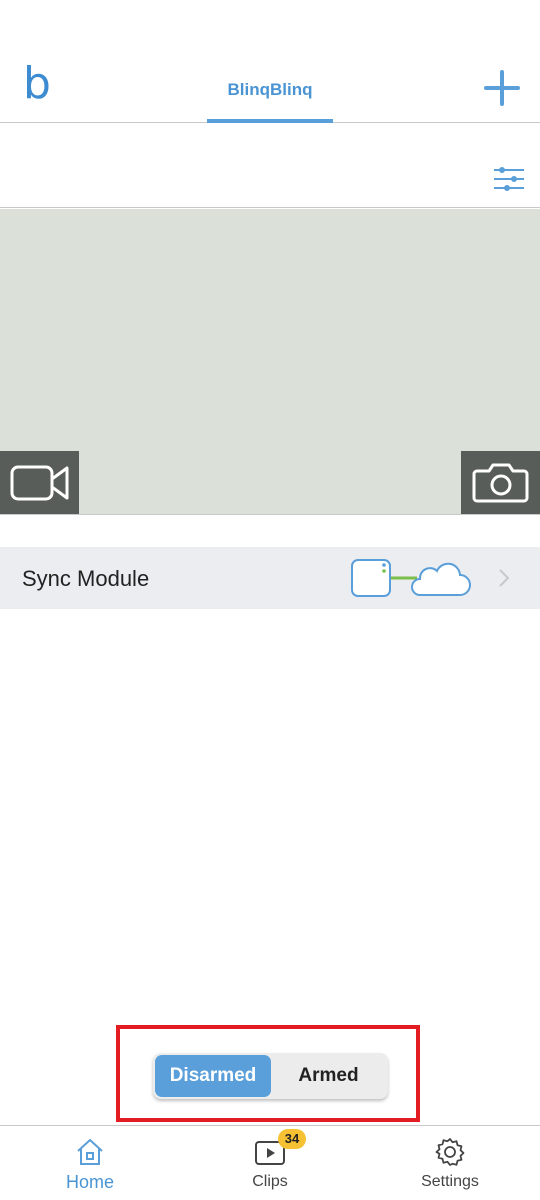 This screenshot has width=540, height=1200. What do you see at coordinates (90, 1152) in the screenshot?
I see `home-icon` at bounding box center [90, 1152].